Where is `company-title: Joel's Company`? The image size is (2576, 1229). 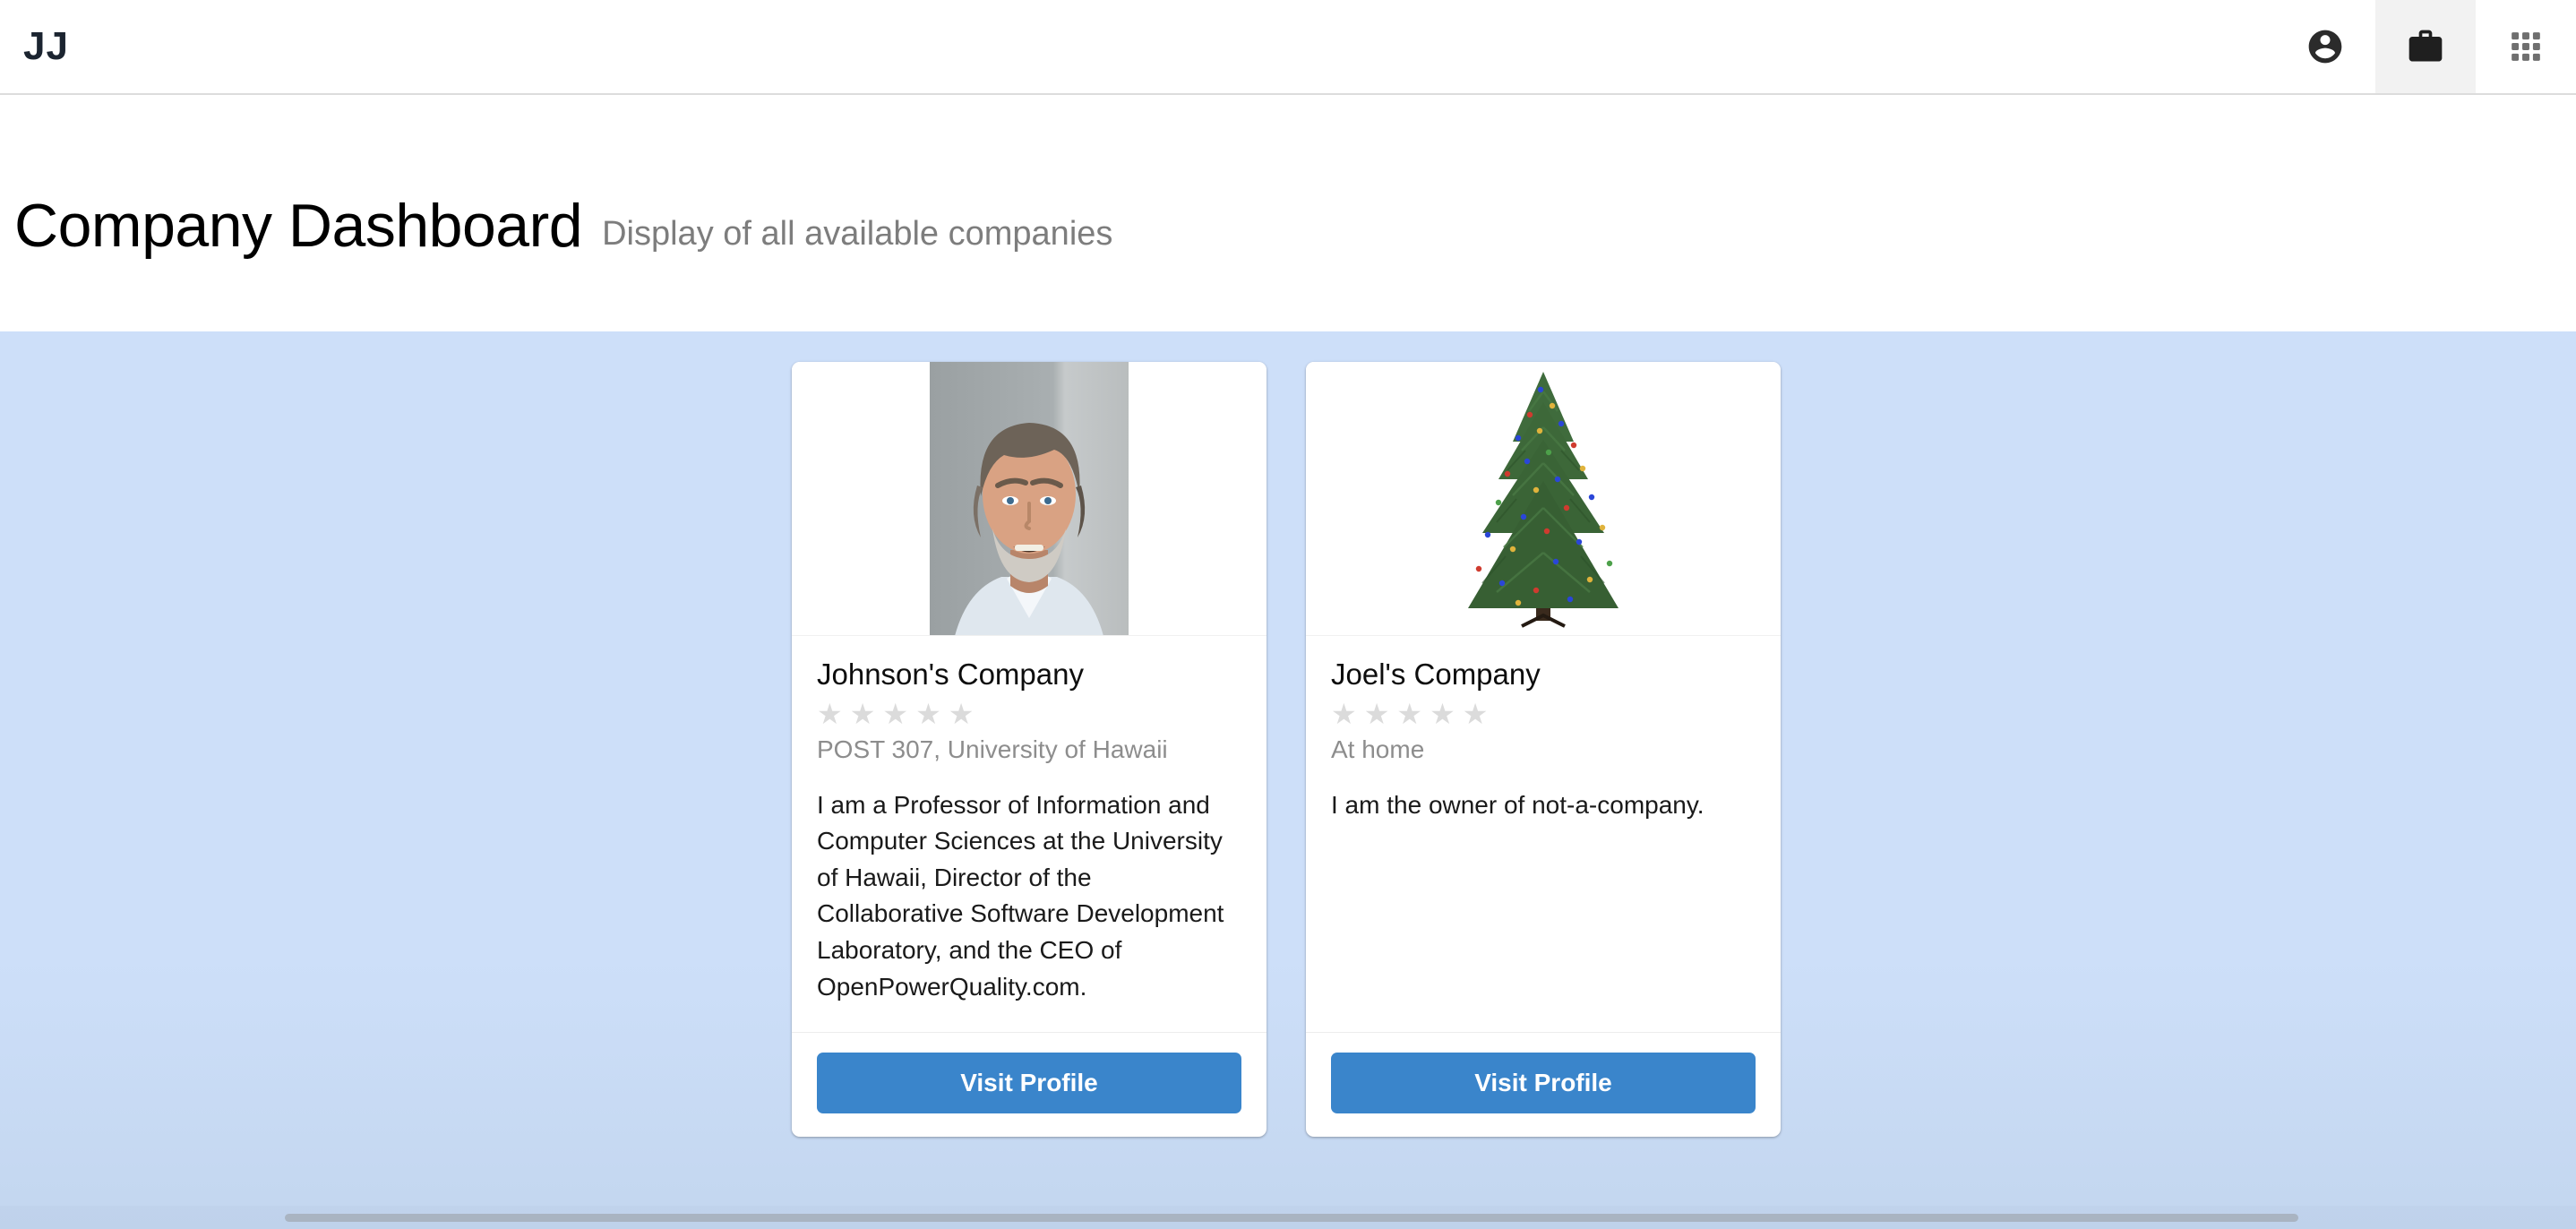
company-title: Joel's Company is located at coordinates (1436, 674).